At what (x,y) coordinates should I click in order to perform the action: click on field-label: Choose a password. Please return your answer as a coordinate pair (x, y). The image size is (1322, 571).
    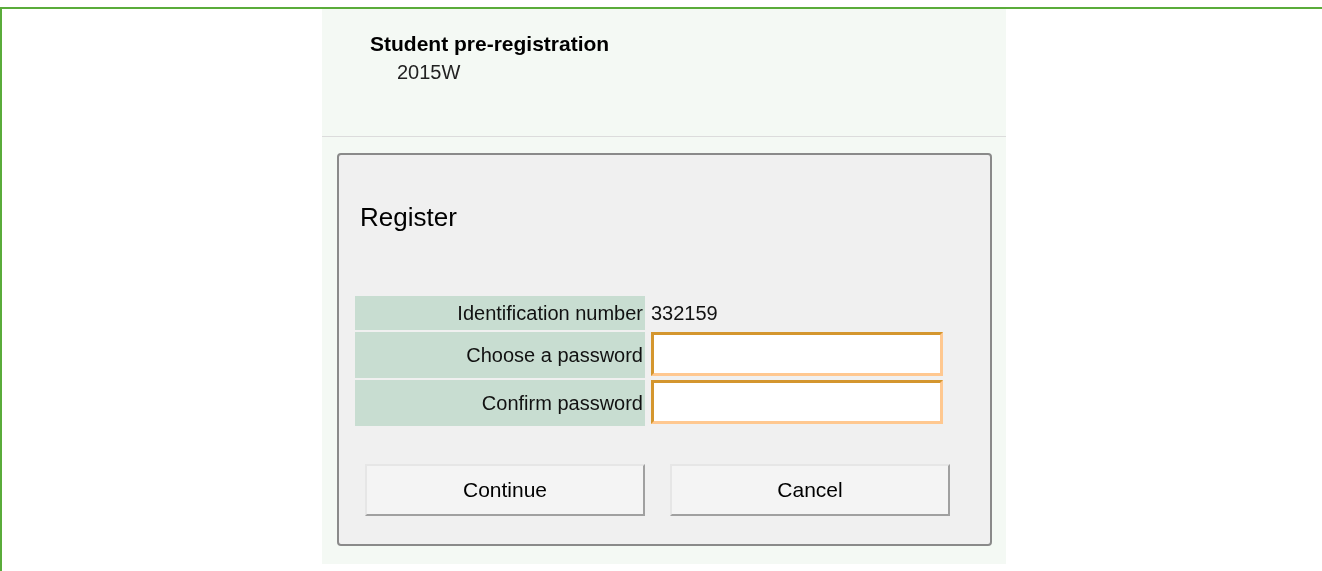
    Looking at the image, I should click on (500, 355).